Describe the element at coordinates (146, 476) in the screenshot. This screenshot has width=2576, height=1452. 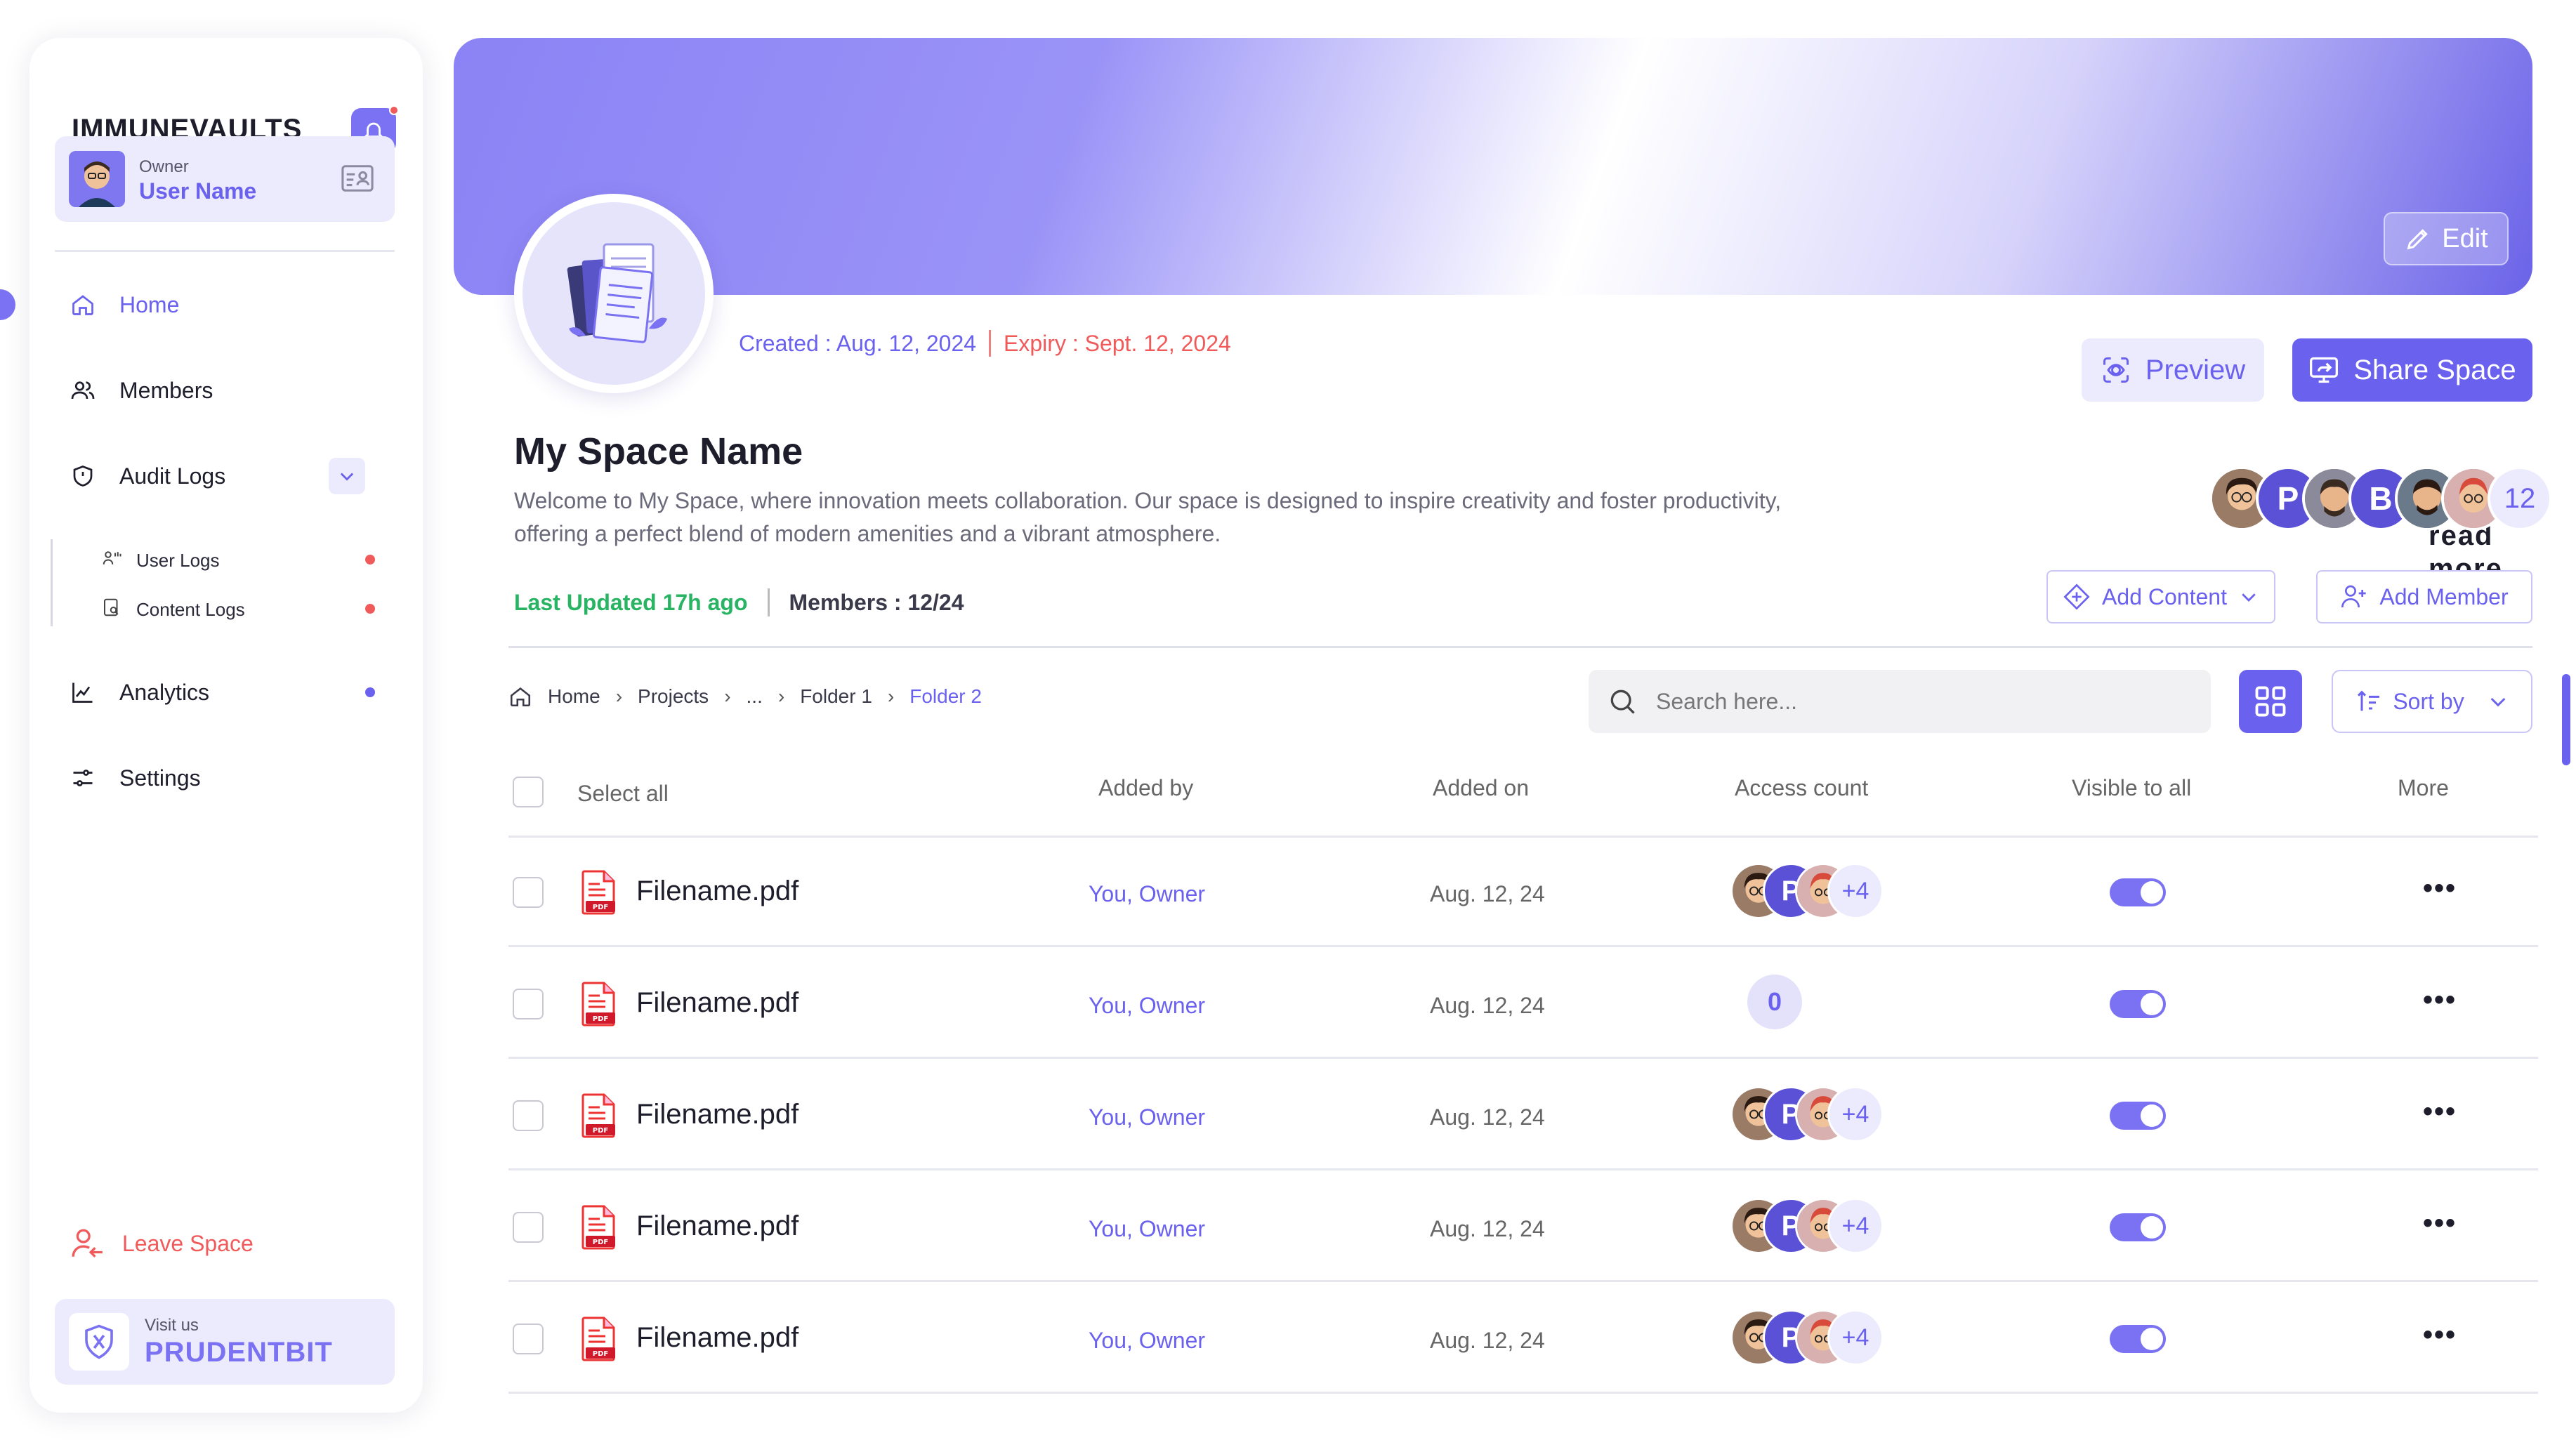
I see `sidebar-item-audit-logs: Audit Logs` at that location.